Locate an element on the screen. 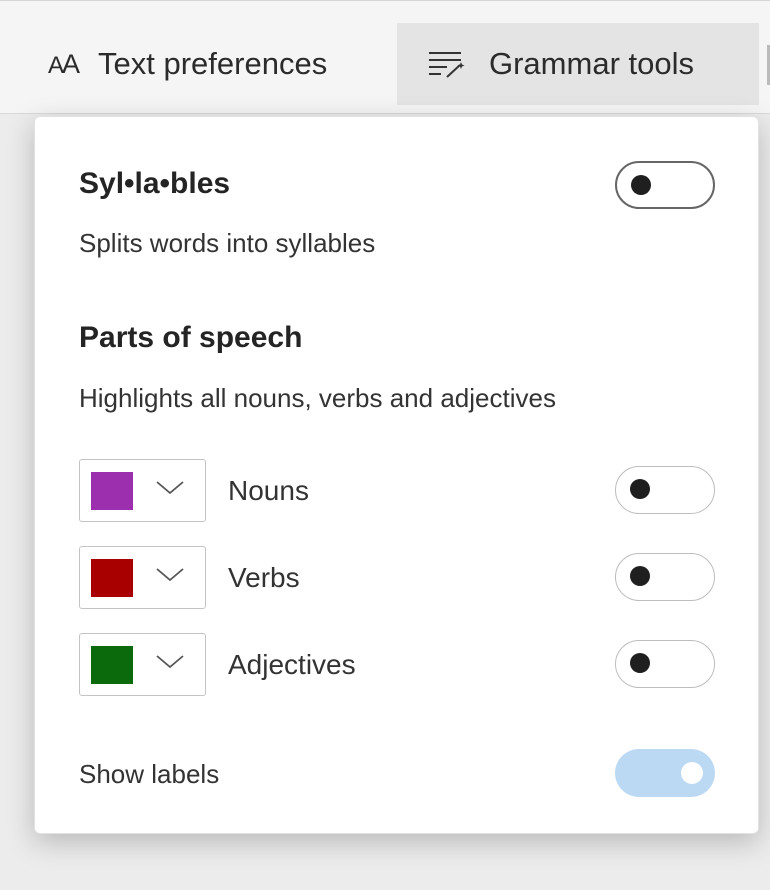 Image resolution: width=770 pixels, height=890 pixels. nouns-label: Nouns is located at coordinates (268, 490).